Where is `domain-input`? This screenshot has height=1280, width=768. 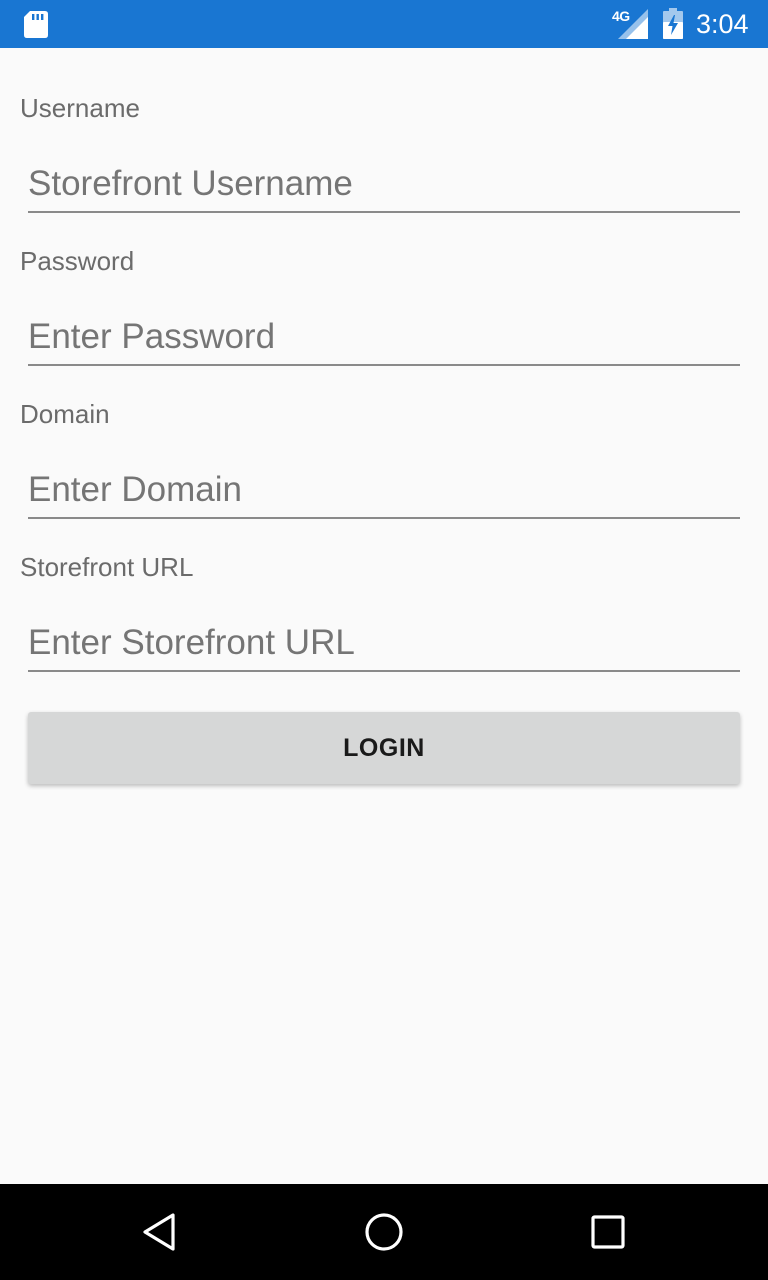 domain-input is located at coordinates (384, 491).